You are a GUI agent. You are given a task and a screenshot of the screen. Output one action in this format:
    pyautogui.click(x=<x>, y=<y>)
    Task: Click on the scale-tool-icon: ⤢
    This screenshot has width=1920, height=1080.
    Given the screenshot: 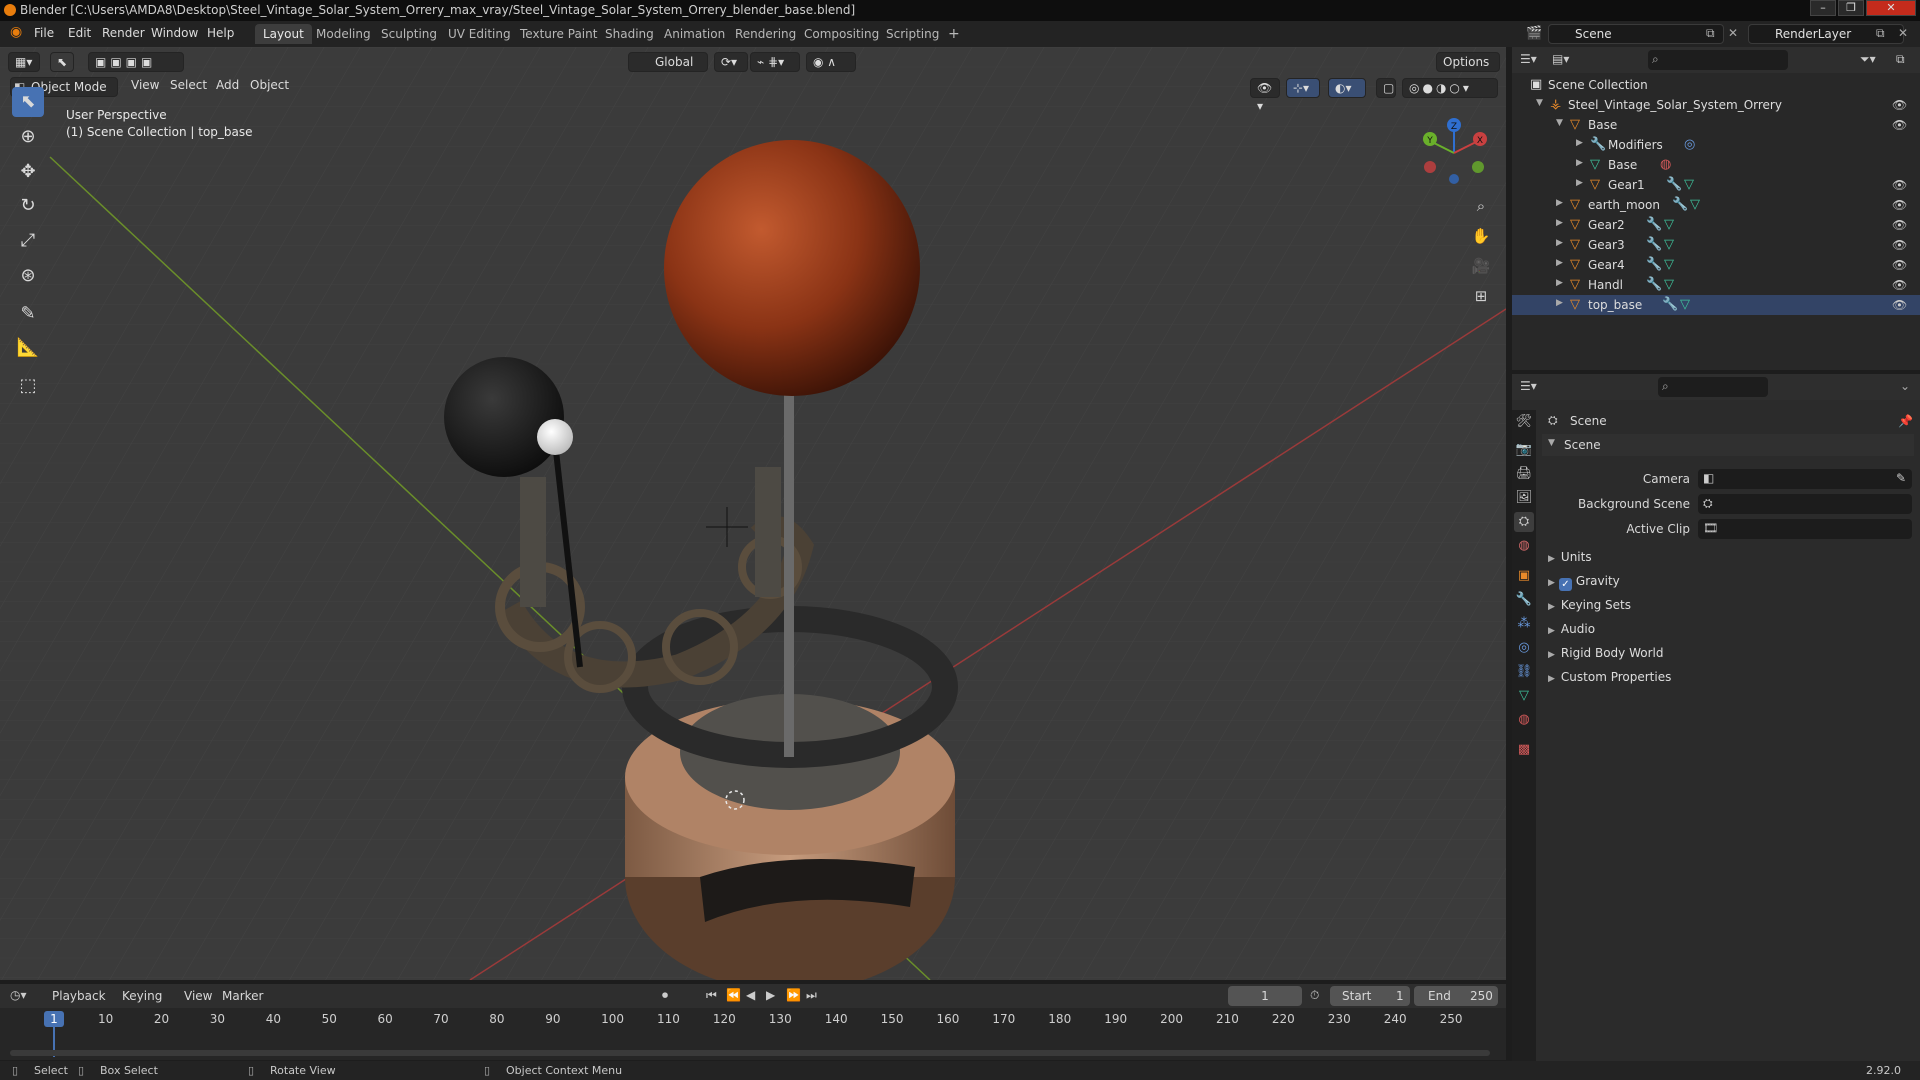 What is the action you would take?
    pyautogui.click(x=28, y=241)
    